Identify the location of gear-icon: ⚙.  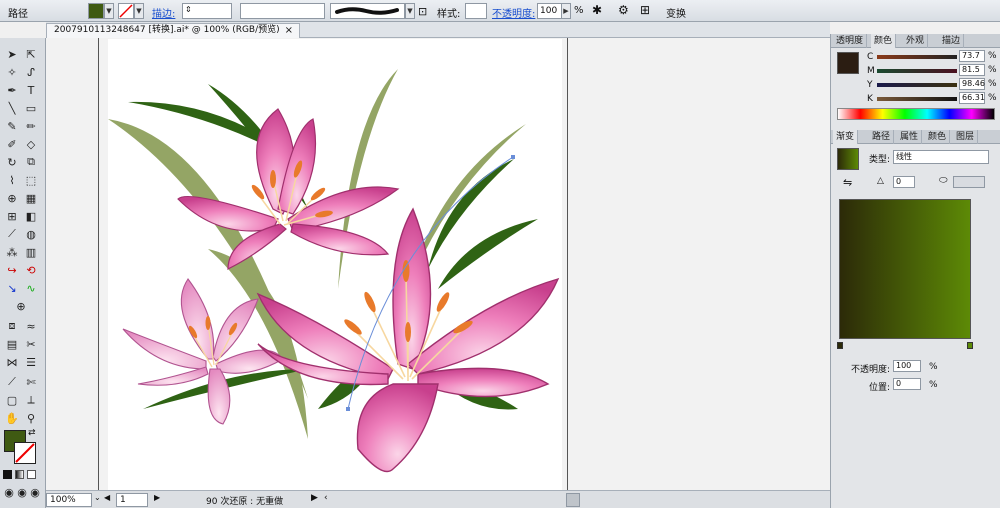
(623, 10).